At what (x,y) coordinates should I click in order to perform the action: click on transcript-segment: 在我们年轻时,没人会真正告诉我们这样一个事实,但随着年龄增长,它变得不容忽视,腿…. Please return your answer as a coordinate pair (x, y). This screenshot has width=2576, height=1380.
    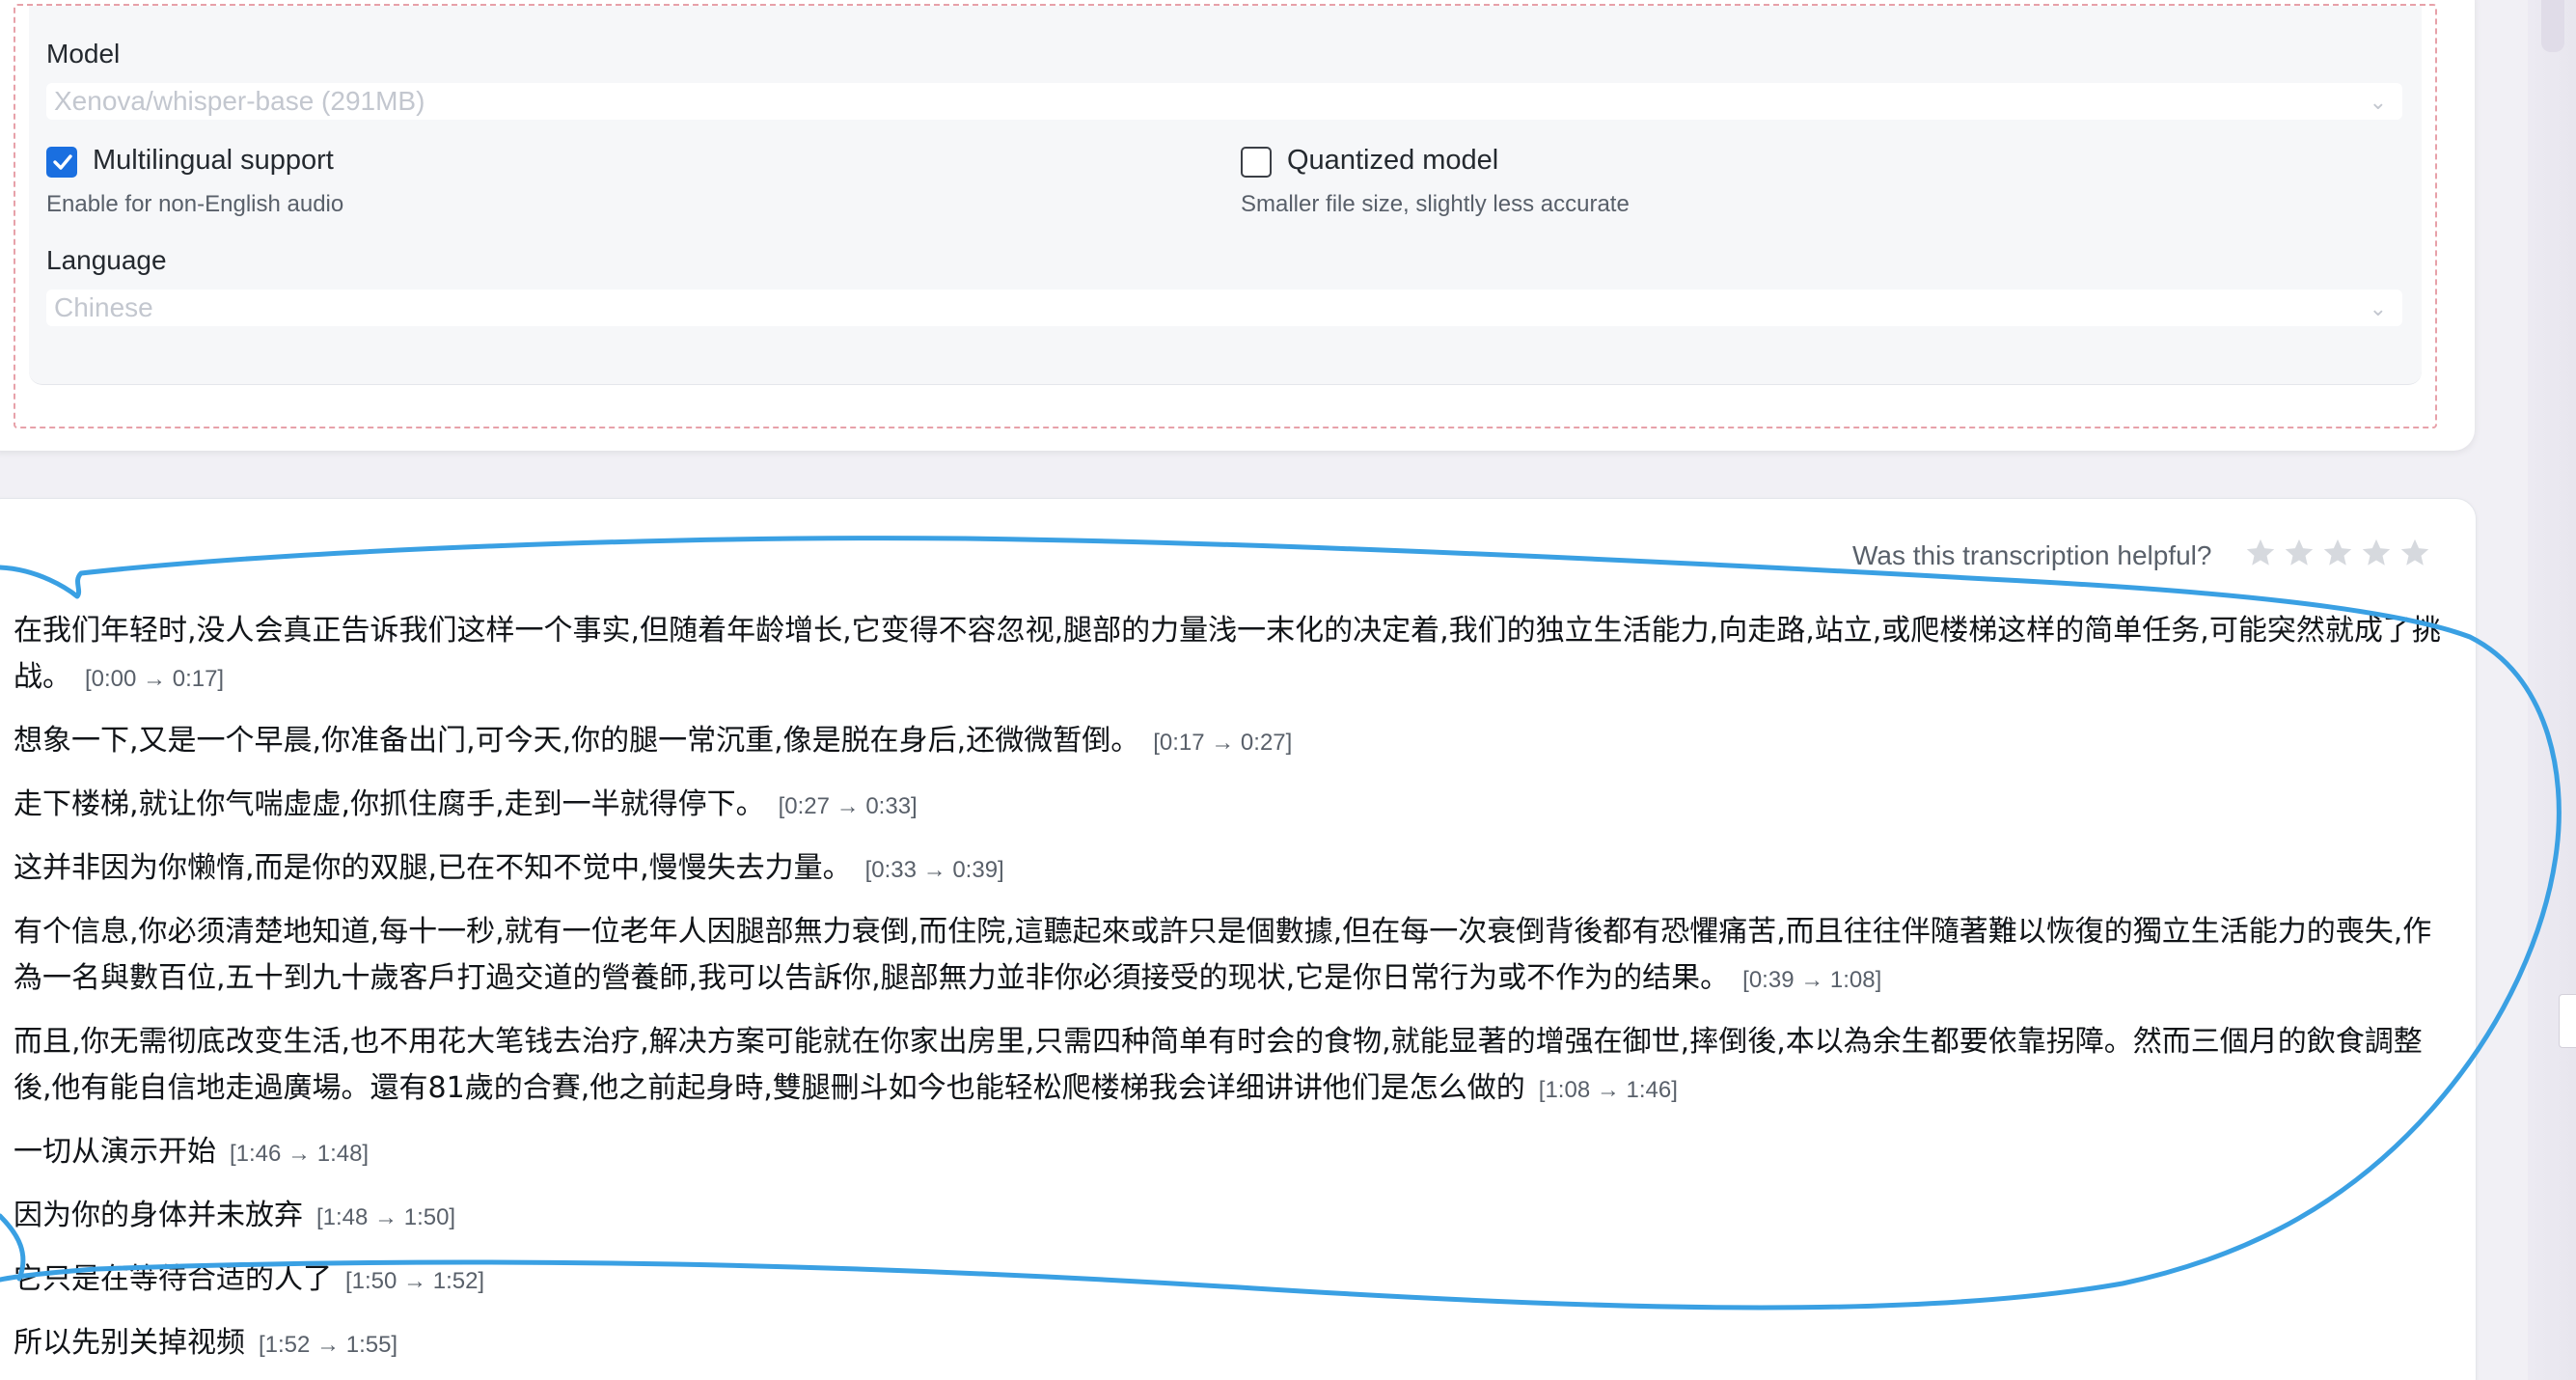
    Looking at the image, I should click on (1229, 655).